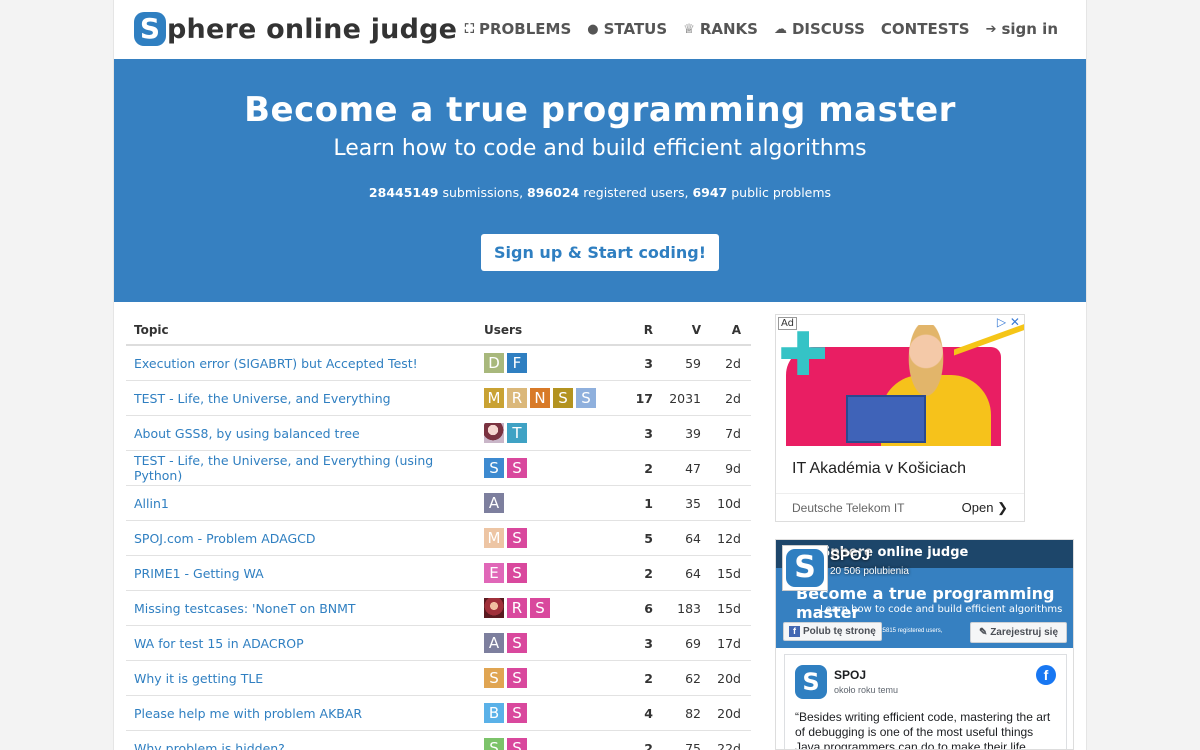  I want to click on topic-link: About GSS8, by using balanced tree, so click(247, 433).